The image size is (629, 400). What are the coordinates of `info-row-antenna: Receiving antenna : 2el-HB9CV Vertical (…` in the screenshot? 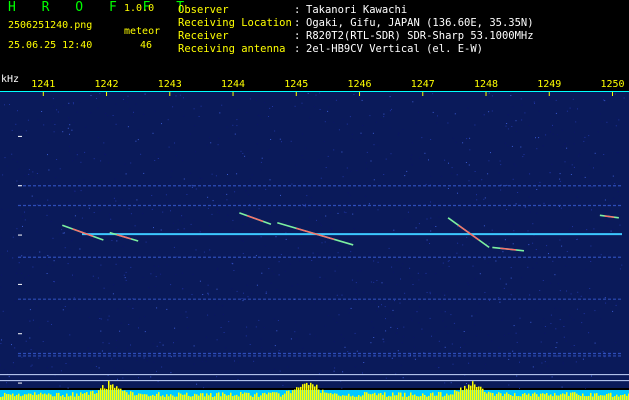 It's located at (356, 49).